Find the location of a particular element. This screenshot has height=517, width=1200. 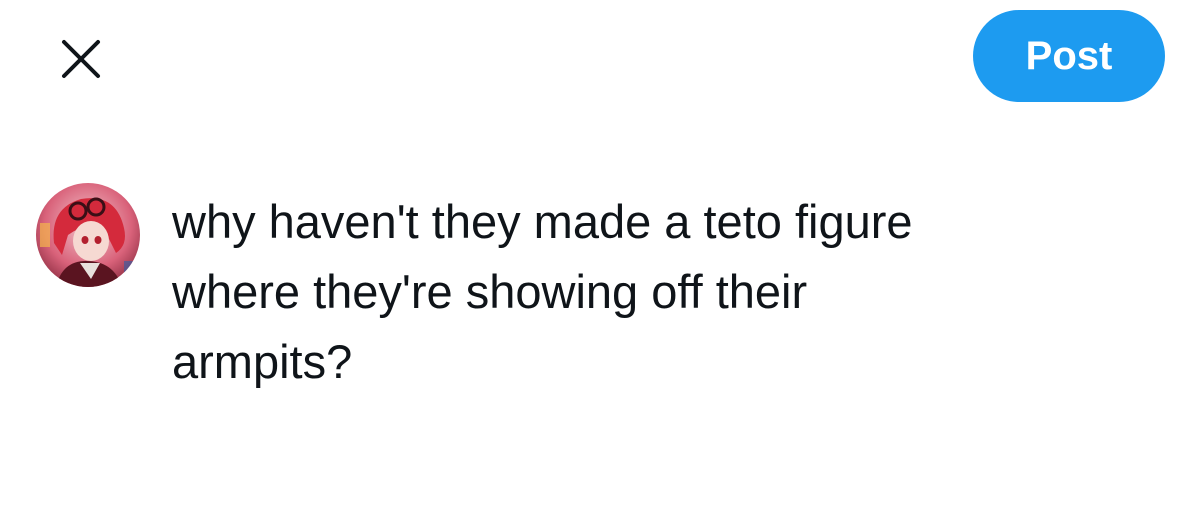

close-button is located at coordinates (81, 59).